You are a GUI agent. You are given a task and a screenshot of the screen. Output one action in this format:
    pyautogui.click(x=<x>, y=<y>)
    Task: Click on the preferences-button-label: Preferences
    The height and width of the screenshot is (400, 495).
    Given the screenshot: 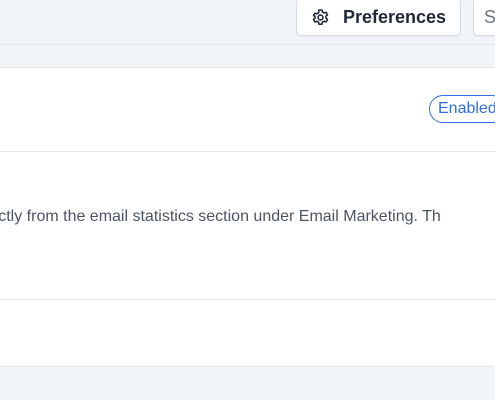 What is the action you would take?
    pyautogui.click(x=395, y=16)
    